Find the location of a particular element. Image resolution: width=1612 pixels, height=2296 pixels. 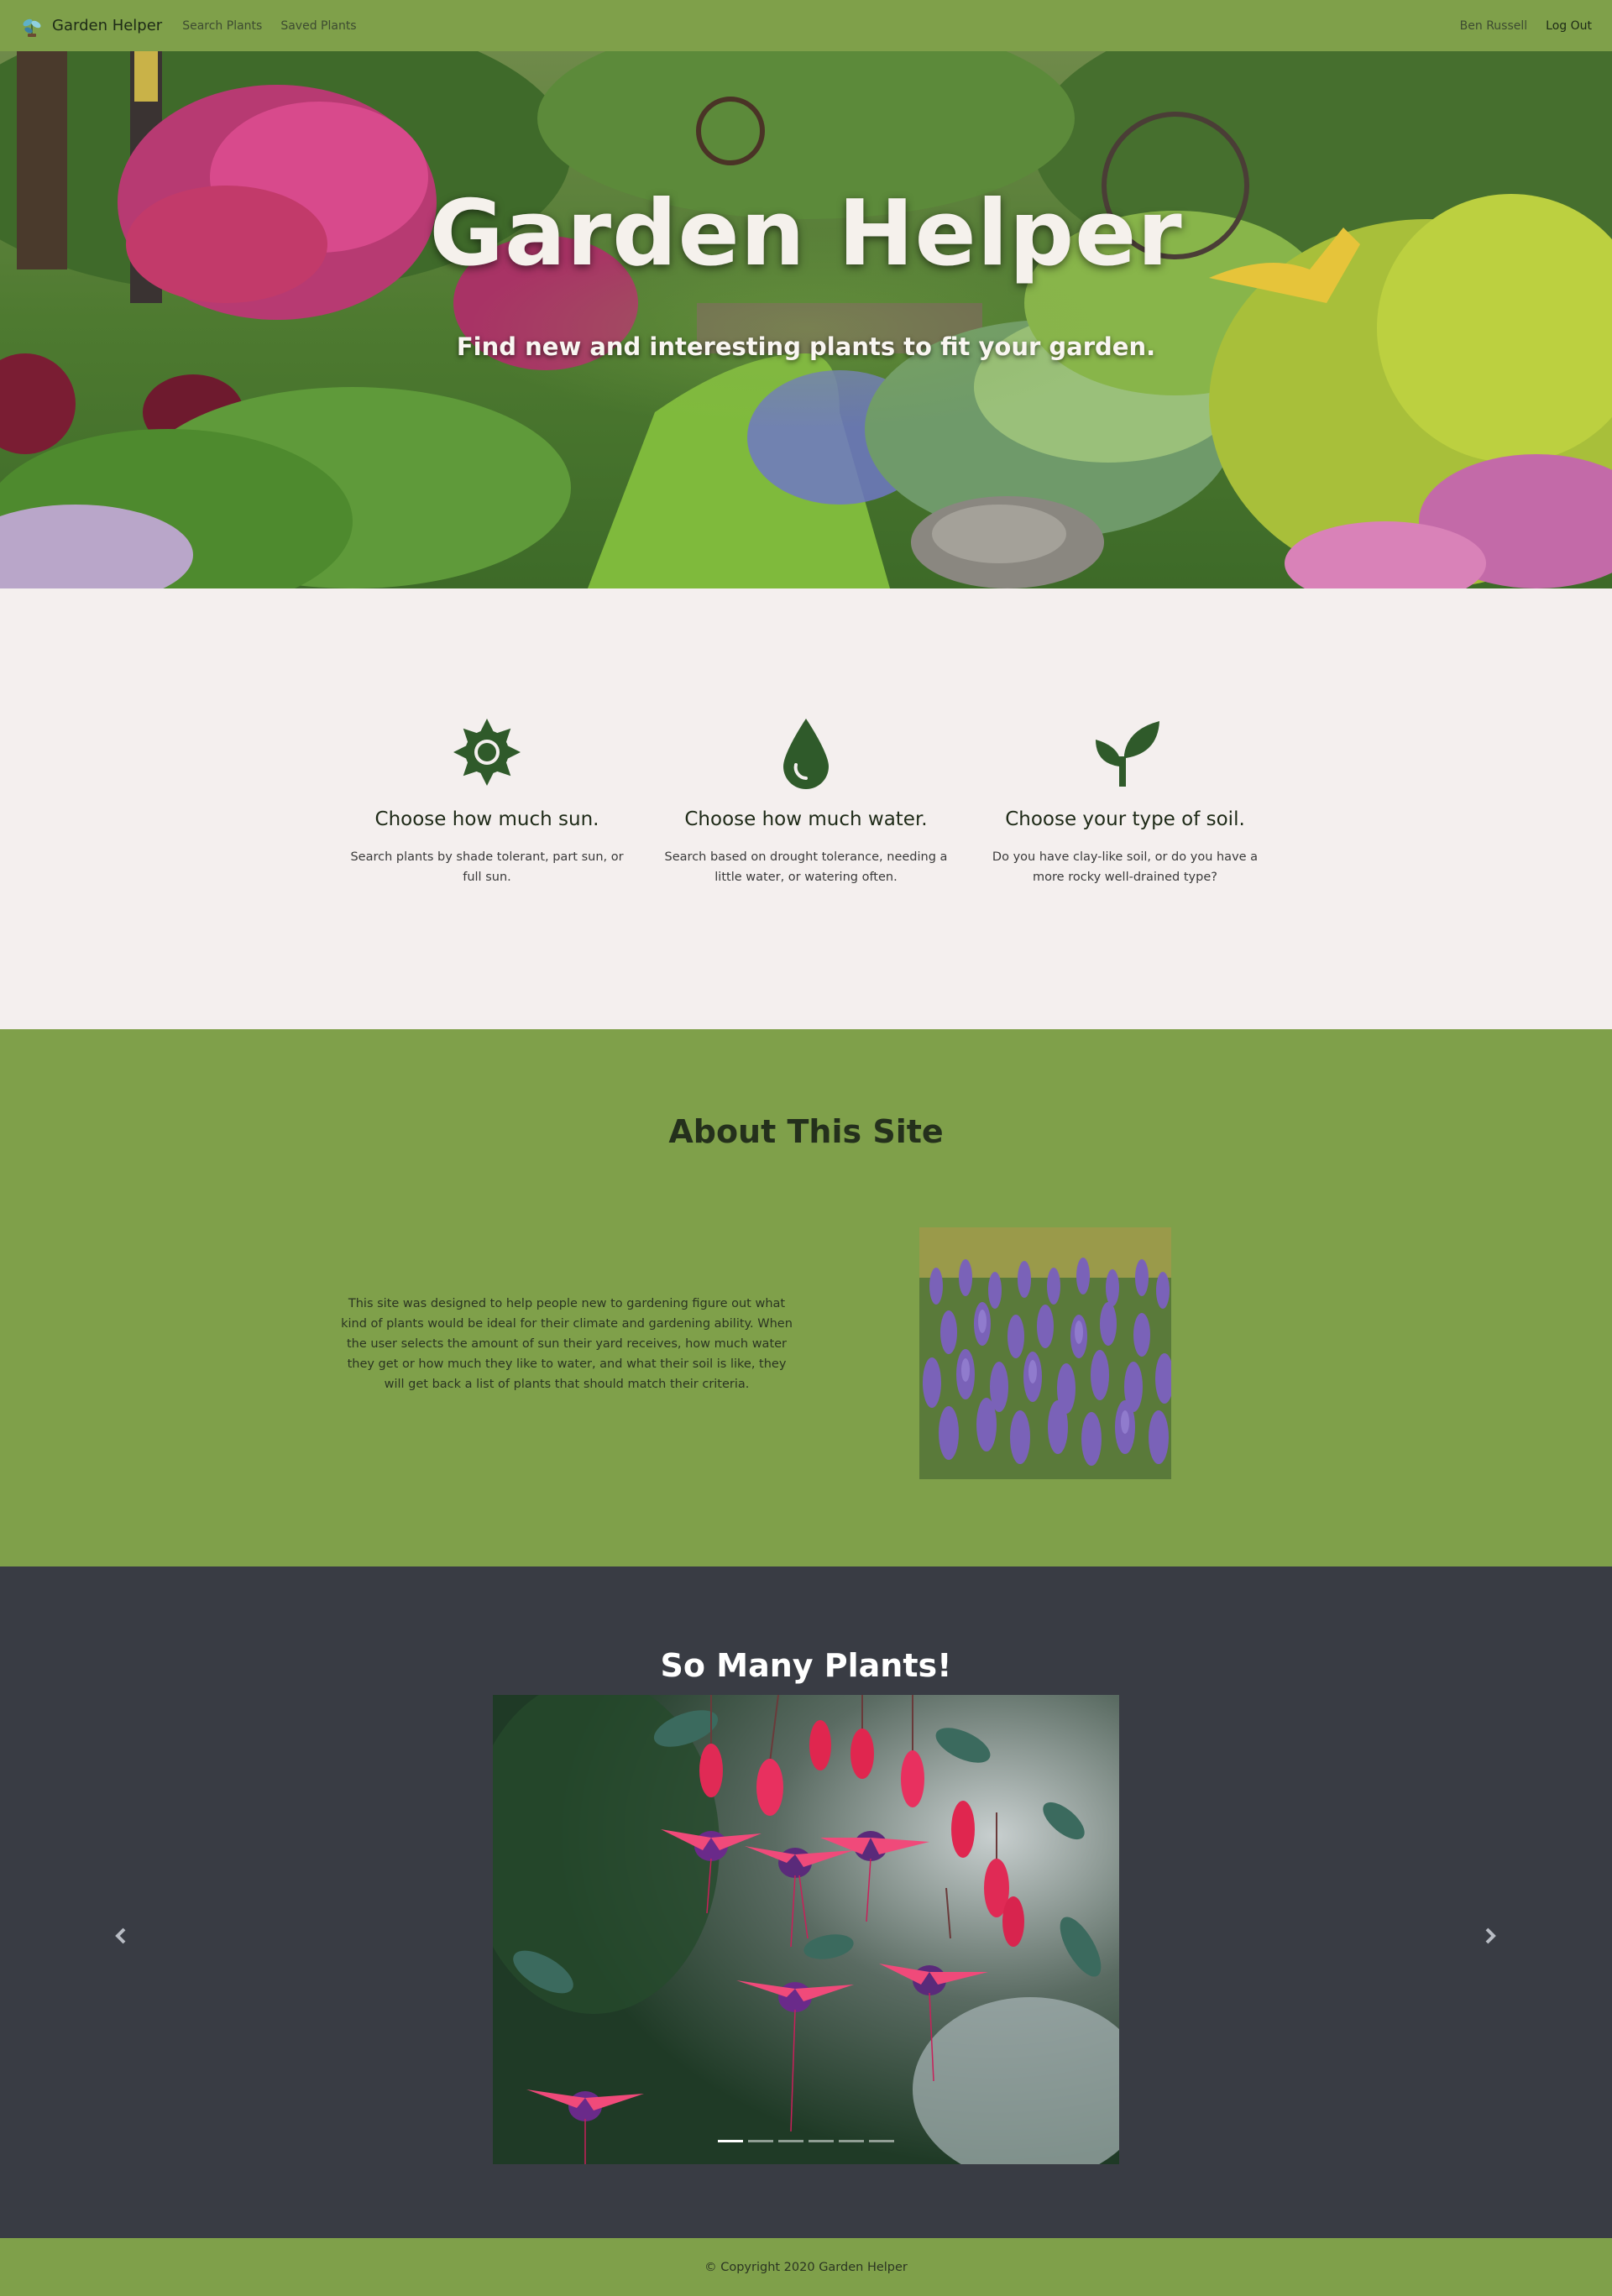

carousel-indicators is located at coordinates (806, 2141).